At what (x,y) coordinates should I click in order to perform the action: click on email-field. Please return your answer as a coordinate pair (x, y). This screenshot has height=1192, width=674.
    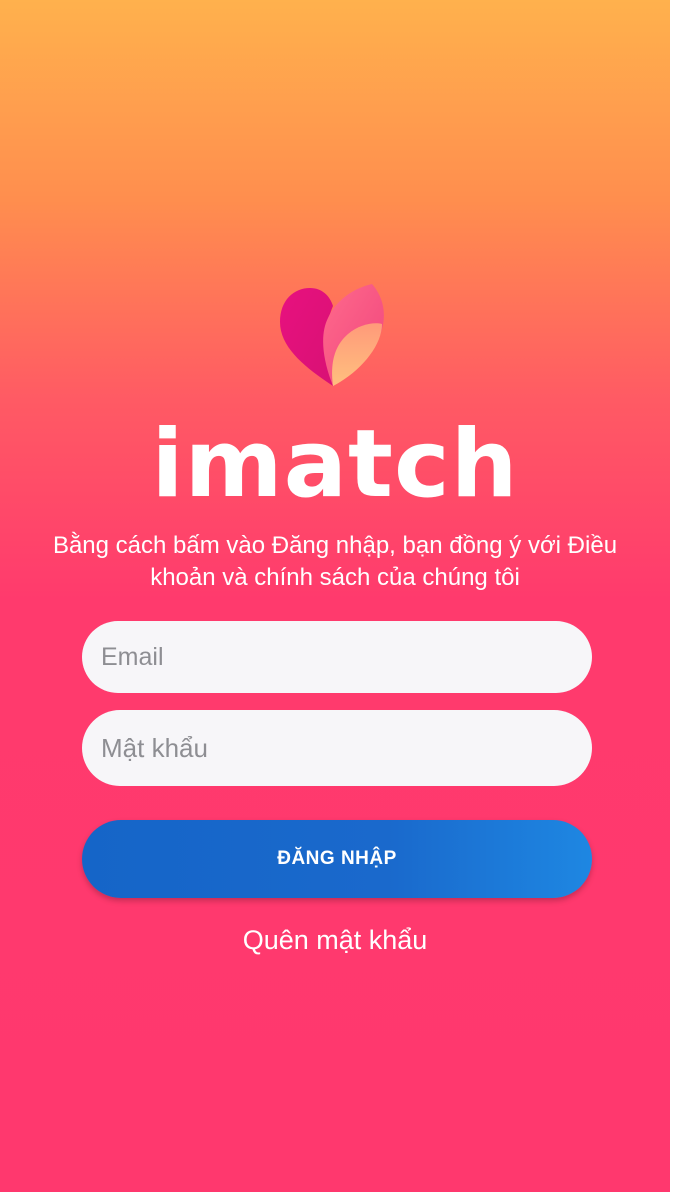
    Looking at the image, I should click on (337, 657).